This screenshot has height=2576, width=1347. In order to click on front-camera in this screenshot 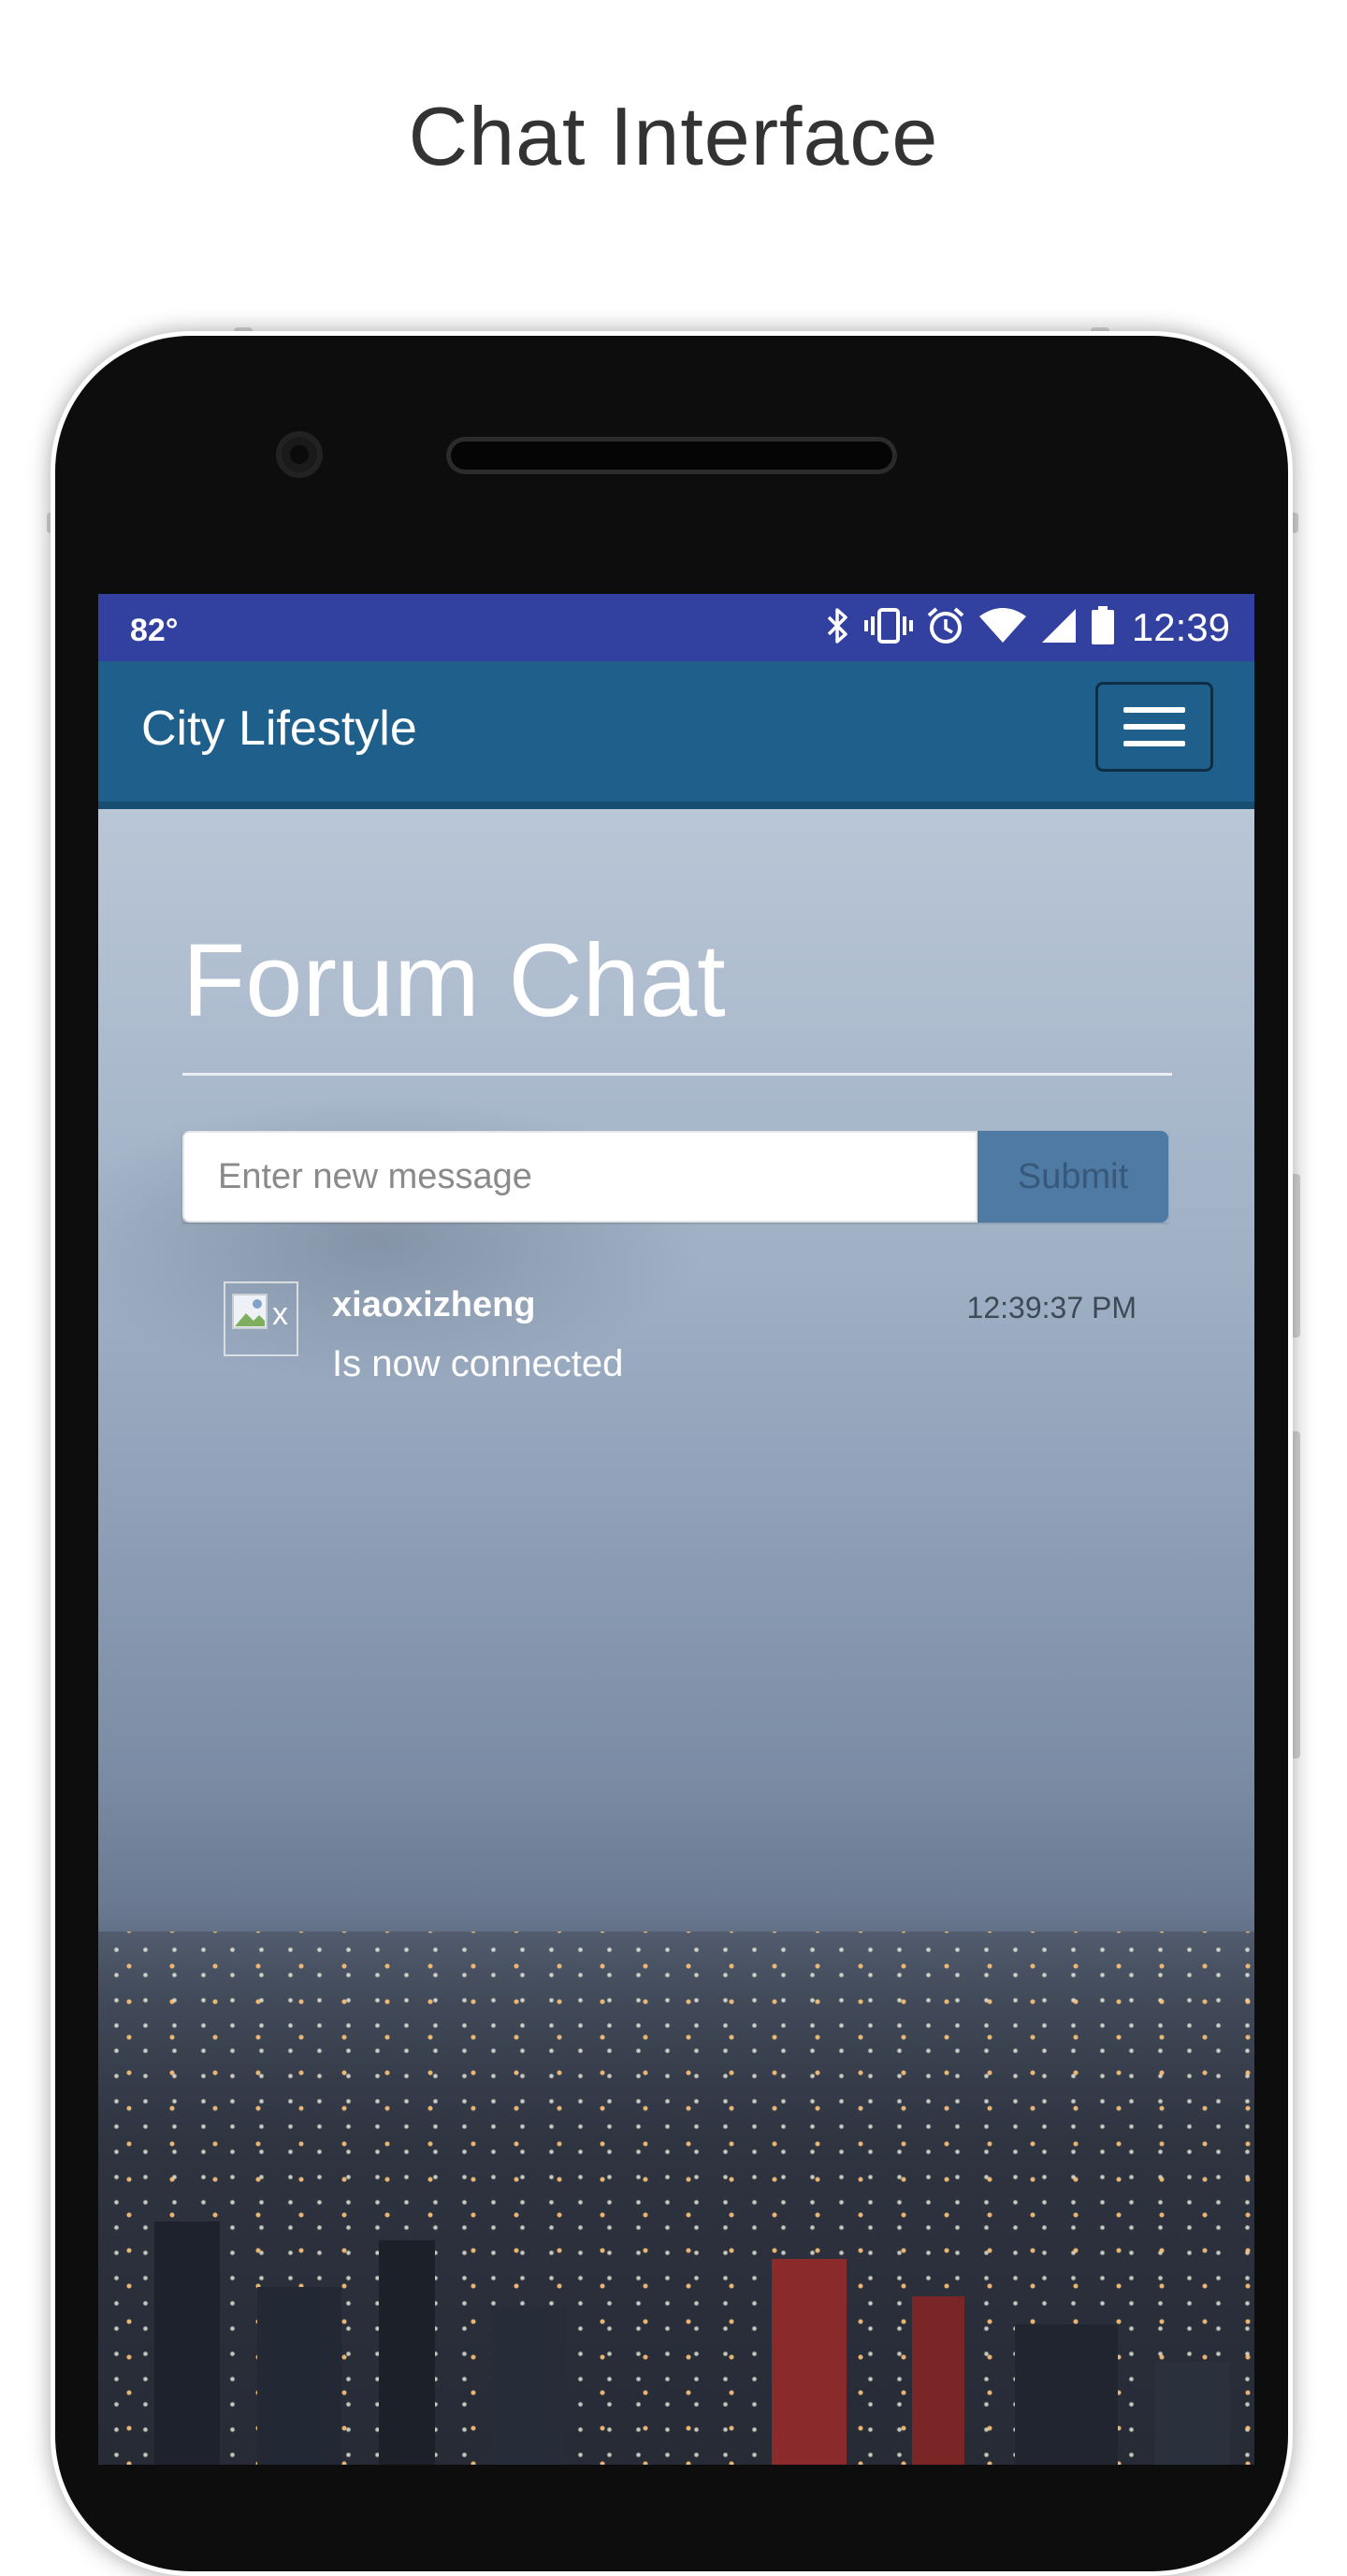, I will do `click(300, 454)`.